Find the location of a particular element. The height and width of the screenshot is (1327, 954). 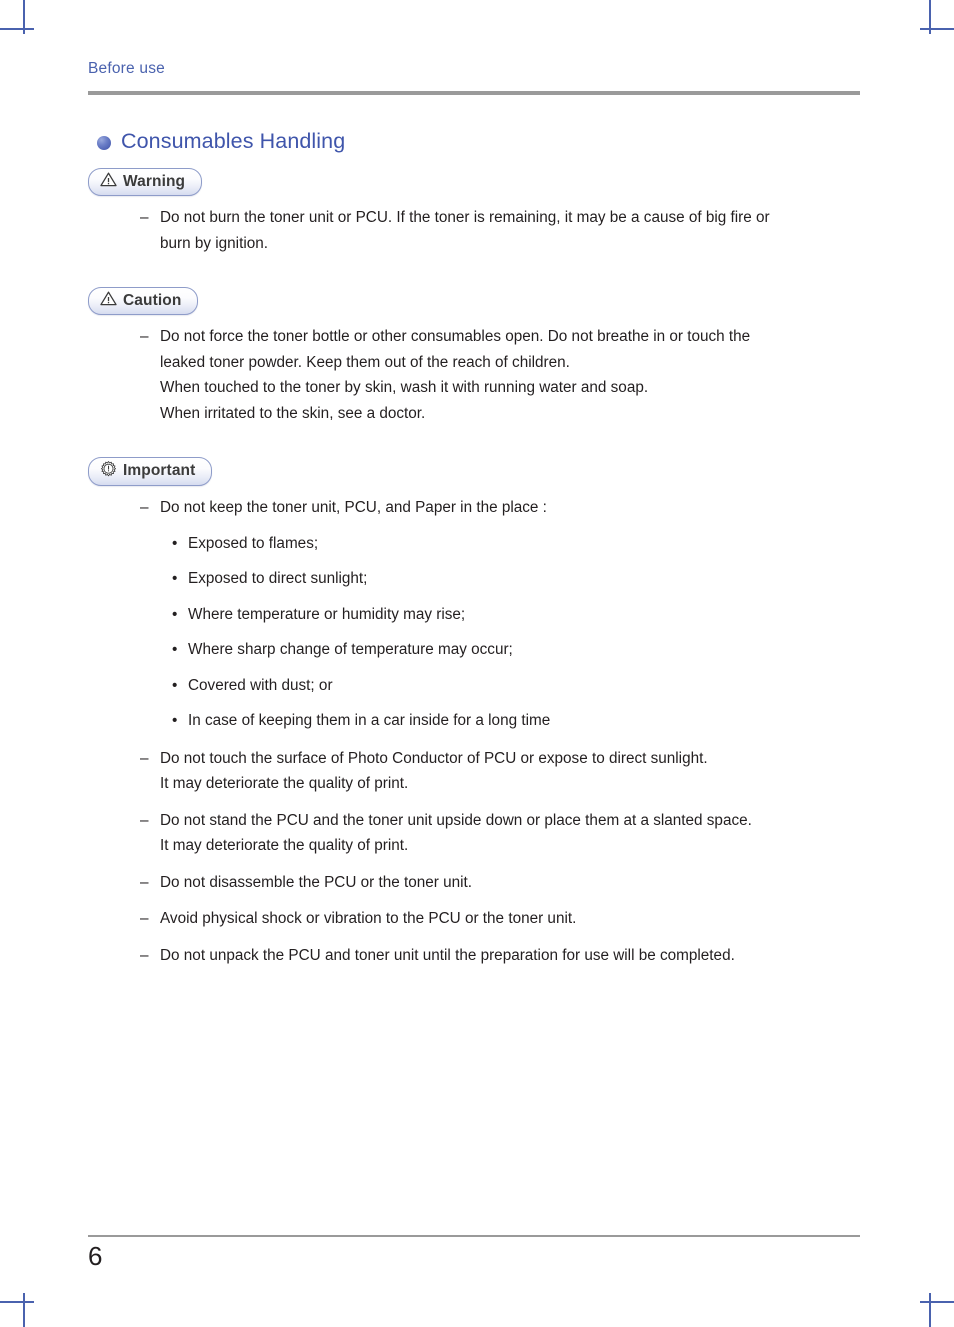

page-number: 6 is located at coordinates (95, 1256).